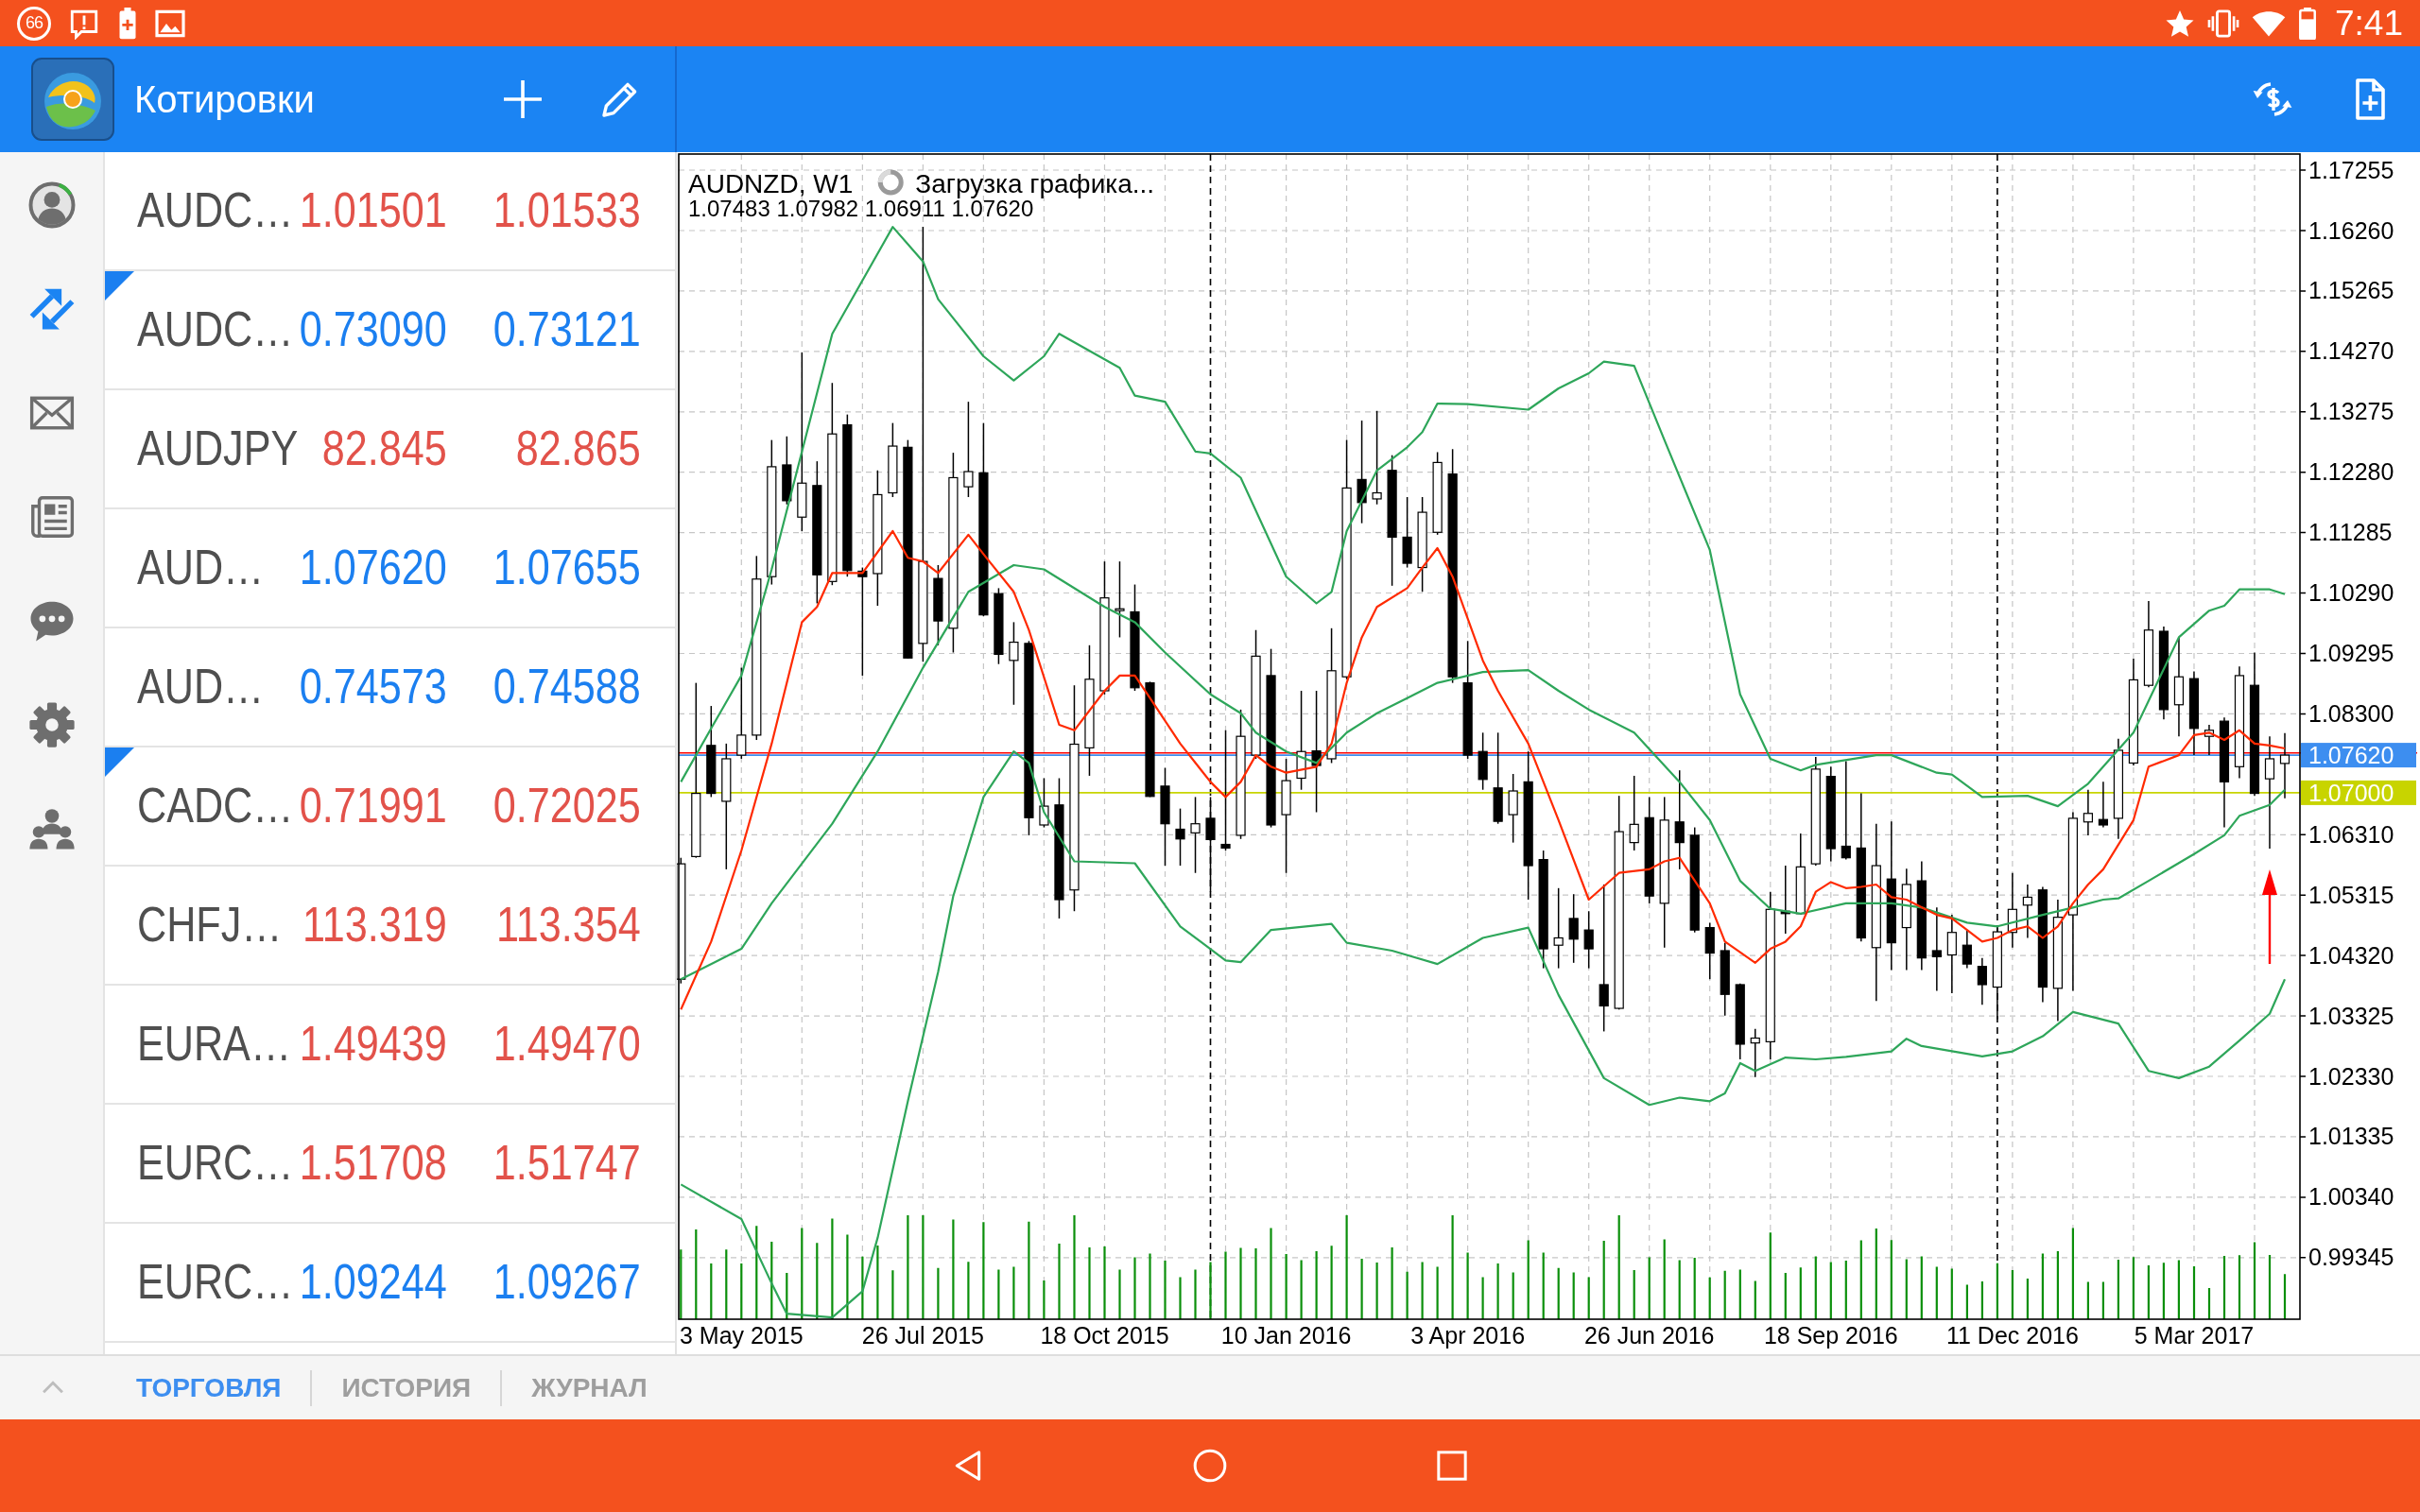 This screenshot has width=2420, height=1512. What do you see at coordinates (2351, 472) in the screenshot?
I see `y-axis-label: 1.12280` at bounding box center [2351, 472].